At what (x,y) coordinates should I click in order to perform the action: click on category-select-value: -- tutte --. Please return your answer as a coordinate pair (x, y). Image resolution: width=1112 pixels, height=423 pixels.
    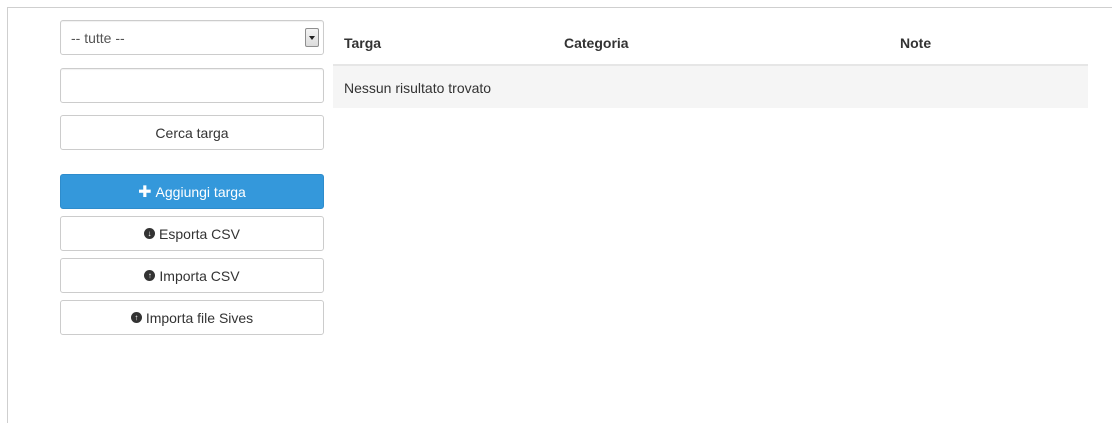
    Looking at the image, I should click on (98, 38).